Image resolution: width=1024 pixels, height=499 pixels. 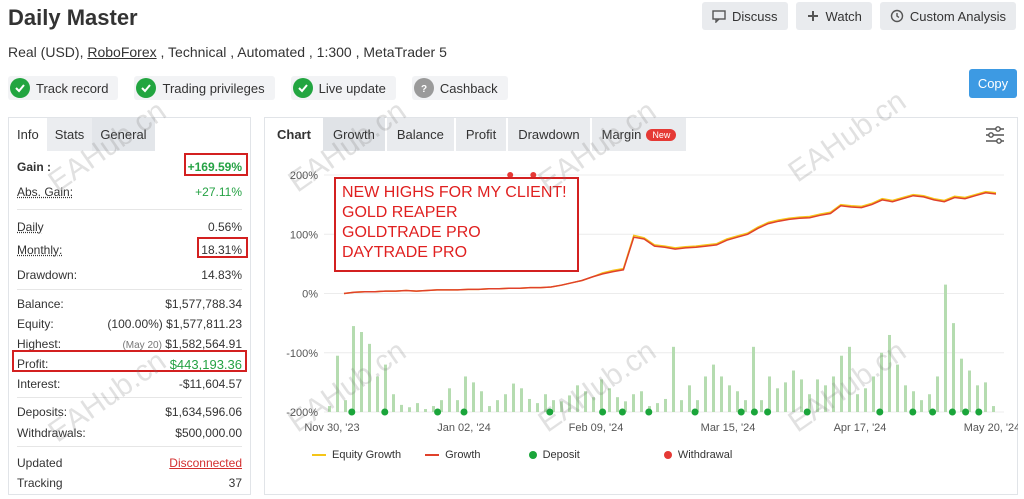 I want to click on stat-label: Drawdown:, so click(x=47, y=275).